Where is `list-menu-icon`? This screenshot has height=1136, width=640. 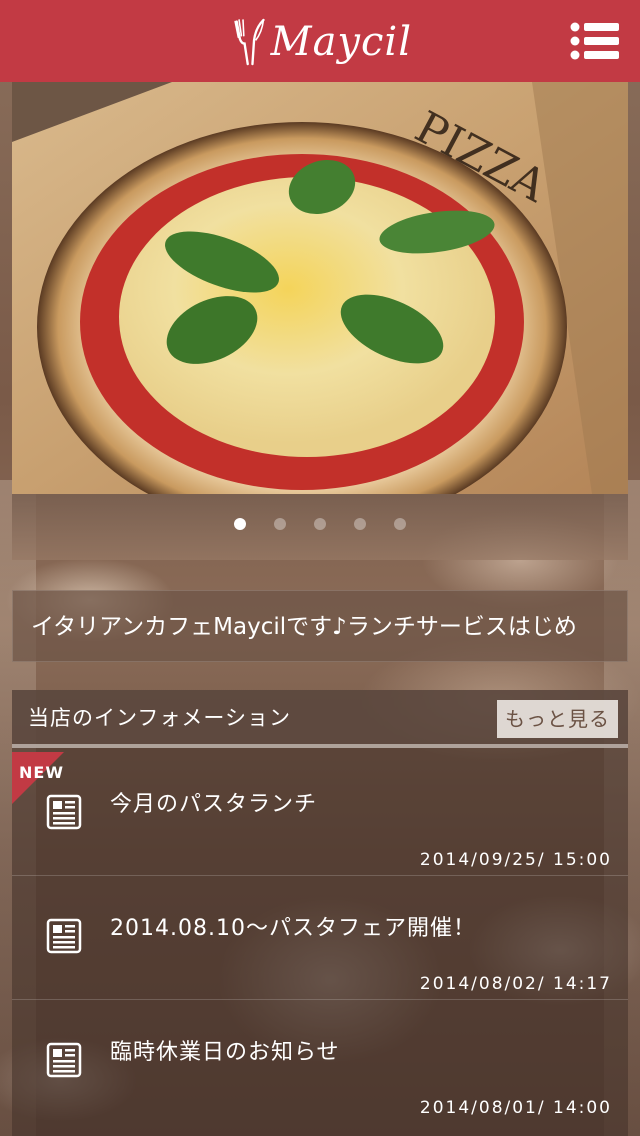 list-menu-icon is located at coordinates (595, 41).